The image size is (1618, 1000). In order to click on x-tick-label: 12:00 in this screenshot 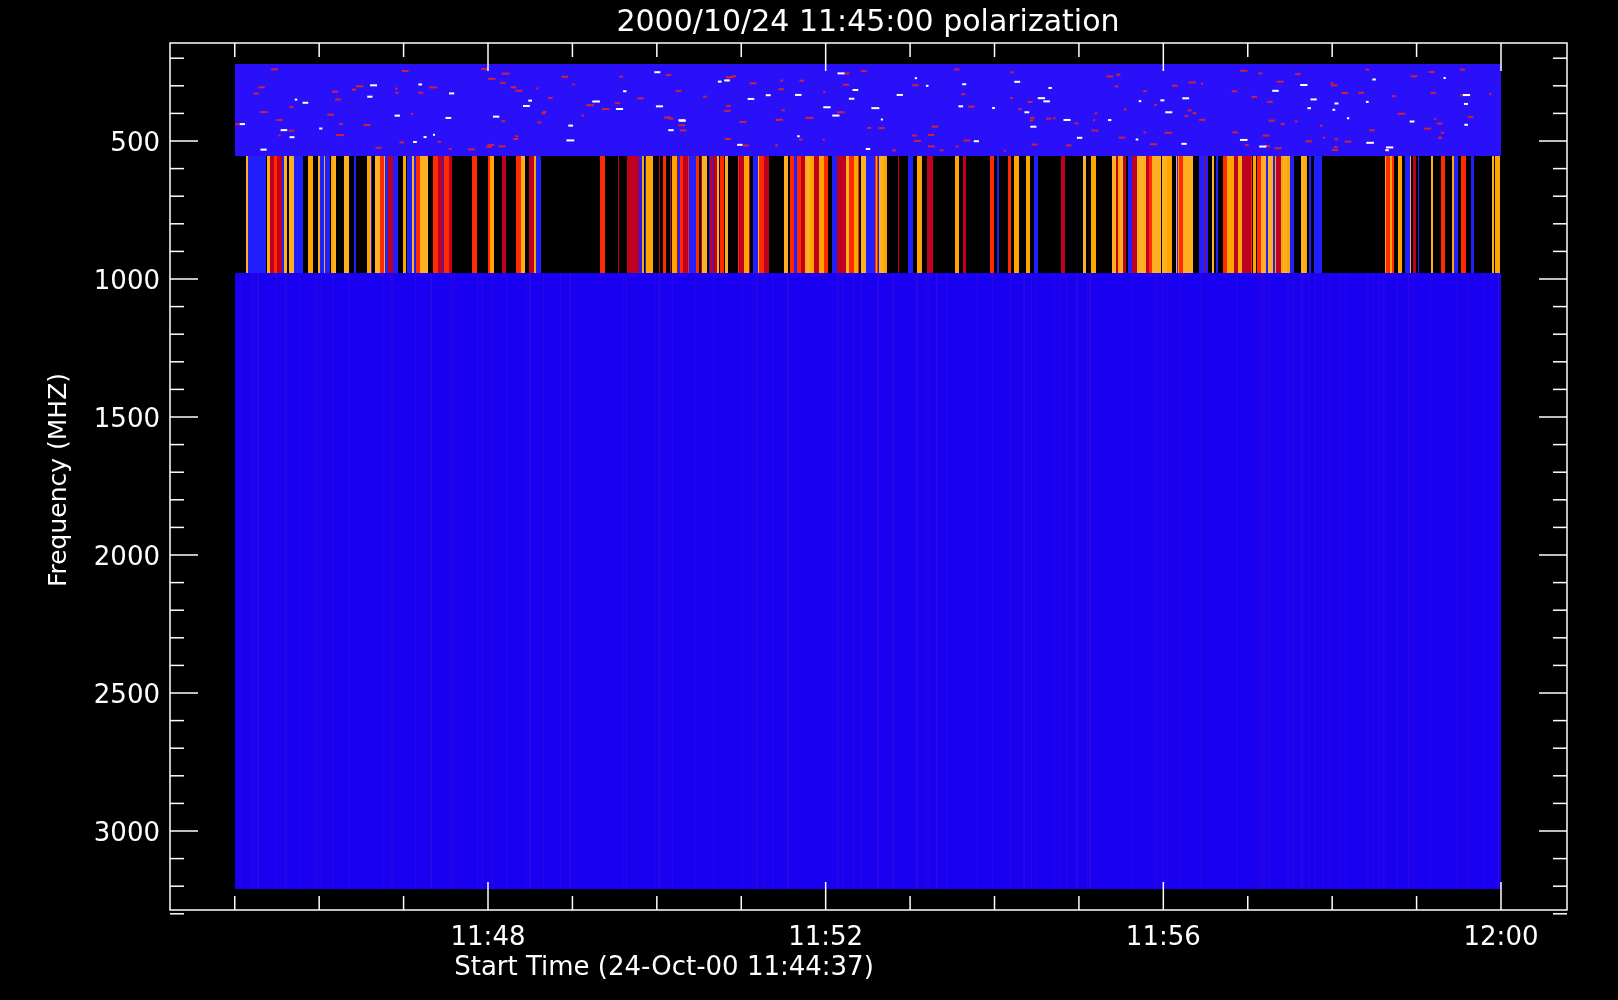, I will do `click(1501, 936)`.